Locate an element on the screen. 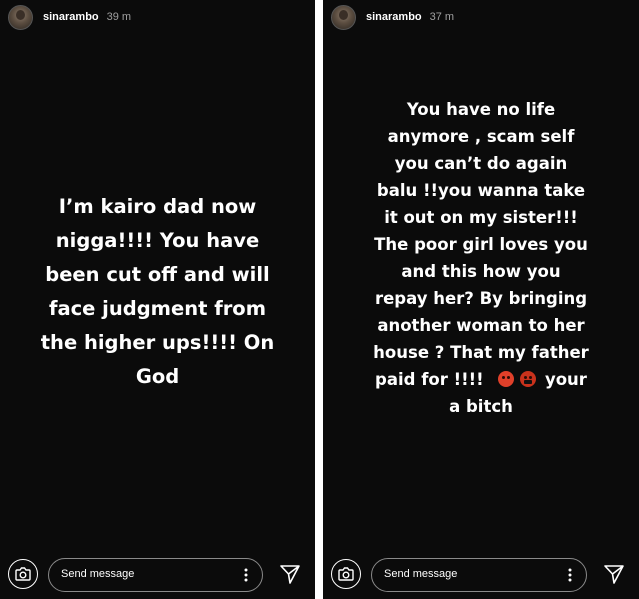 This screenshot has height=599, width=639. story-timestamp: 37 m is located at coordinates (442, 17).